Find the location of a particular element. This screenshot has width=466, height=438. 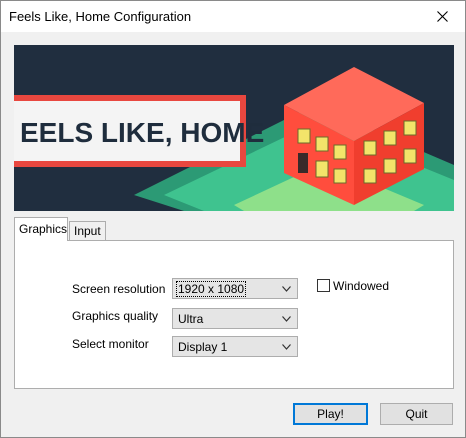

screen-resolution-select: 1920 x 1080 is located at coordinates (235, 288).